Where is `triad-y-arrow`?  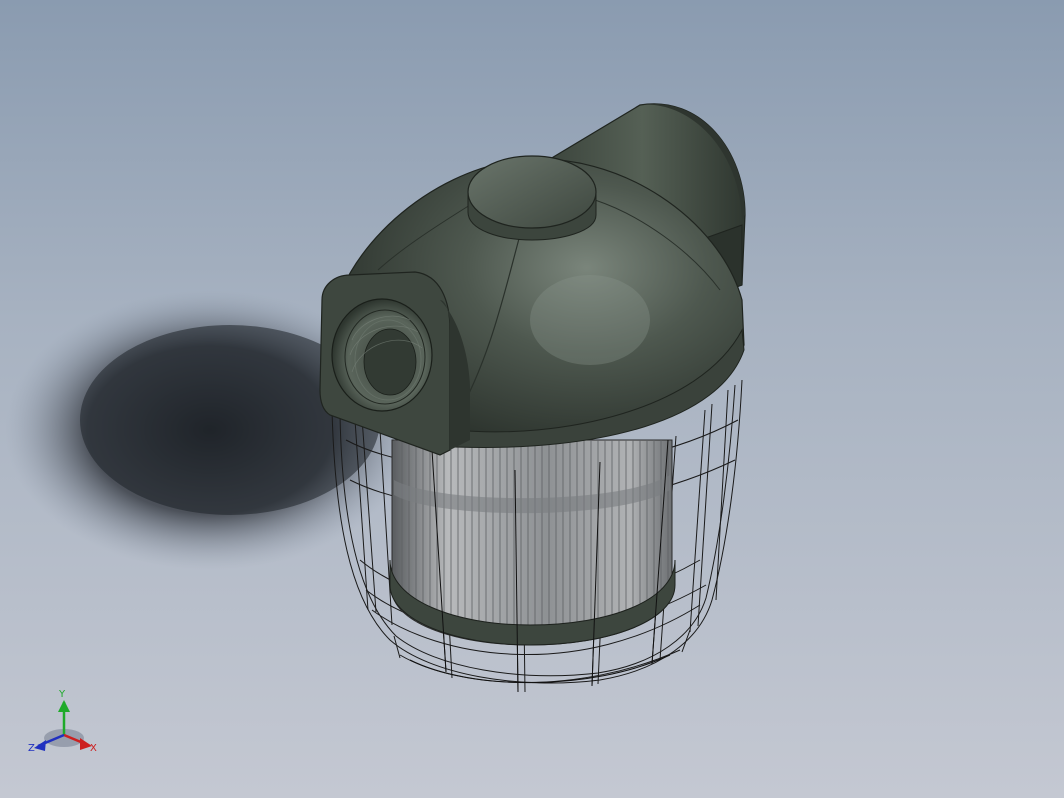 triad-y-arrow is located at coordinates (64, 706).